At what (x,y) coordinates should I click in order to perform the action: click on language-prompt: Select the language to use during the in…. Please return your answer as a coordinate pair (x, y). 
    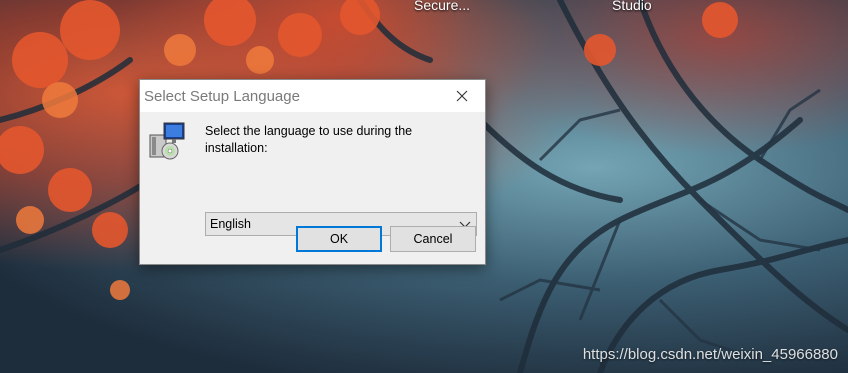
    Looking at the image, I should click on (309, 139).